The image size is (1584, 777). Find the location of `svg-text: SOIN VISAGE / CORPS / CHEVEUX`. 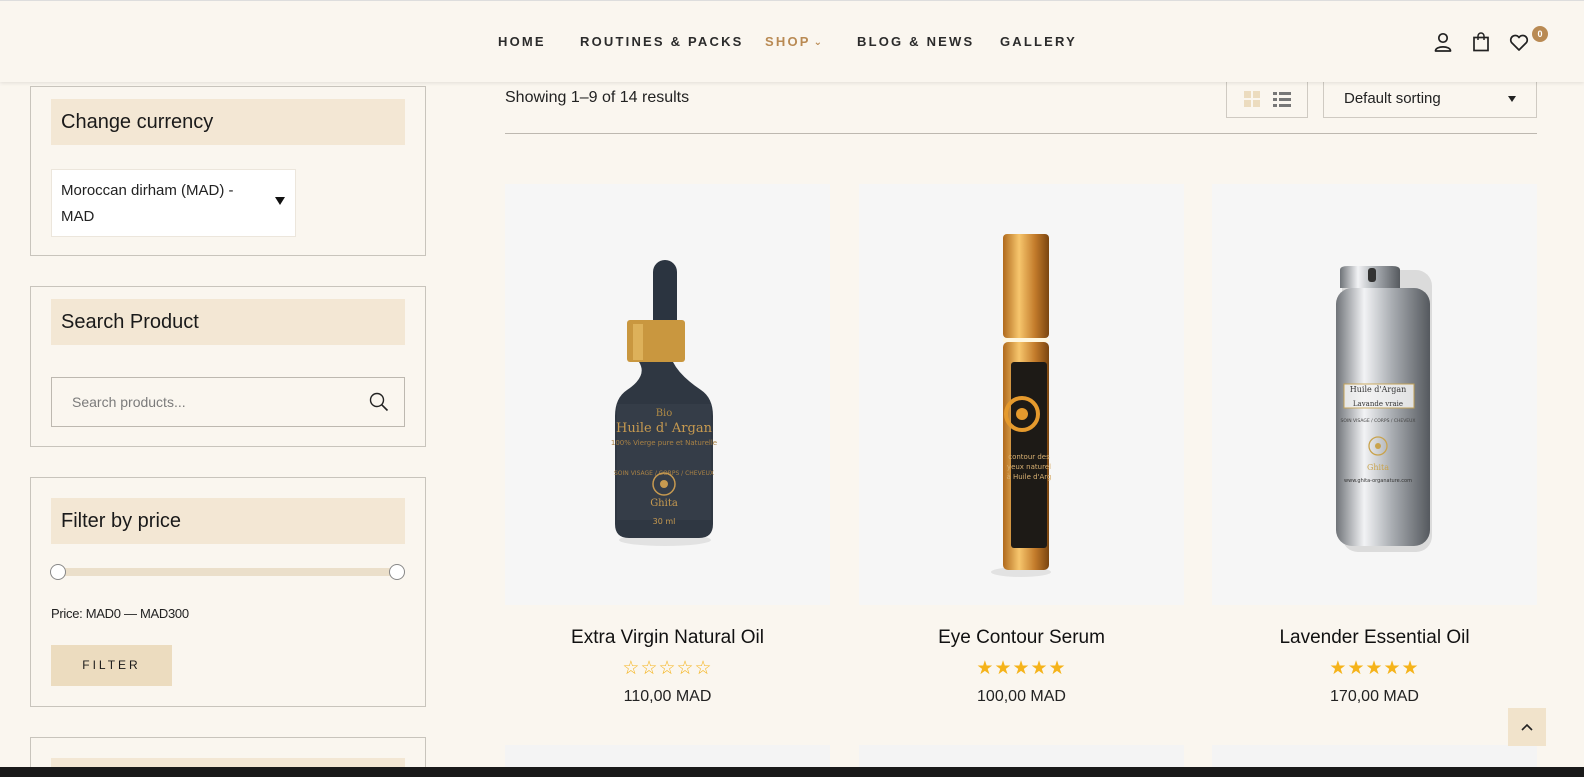

svg-text: SOIN VISAGE / CORPS / CHEVEUX is located at coordinates (1378, 421).